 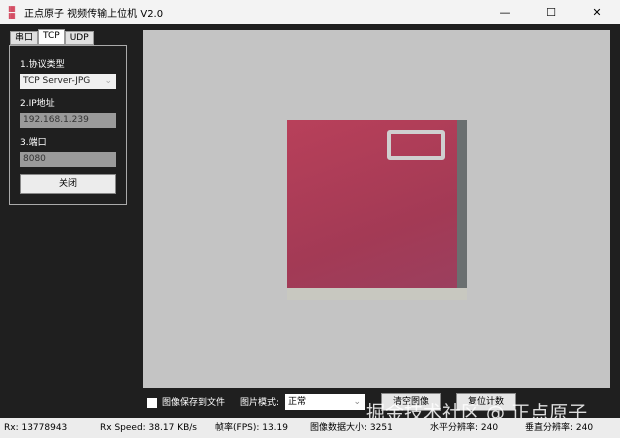 What do you see at coordinates (68, 120) in the screenshot?
I see `ip-input: 192.168.1.239` at bounding box center [68, 120].